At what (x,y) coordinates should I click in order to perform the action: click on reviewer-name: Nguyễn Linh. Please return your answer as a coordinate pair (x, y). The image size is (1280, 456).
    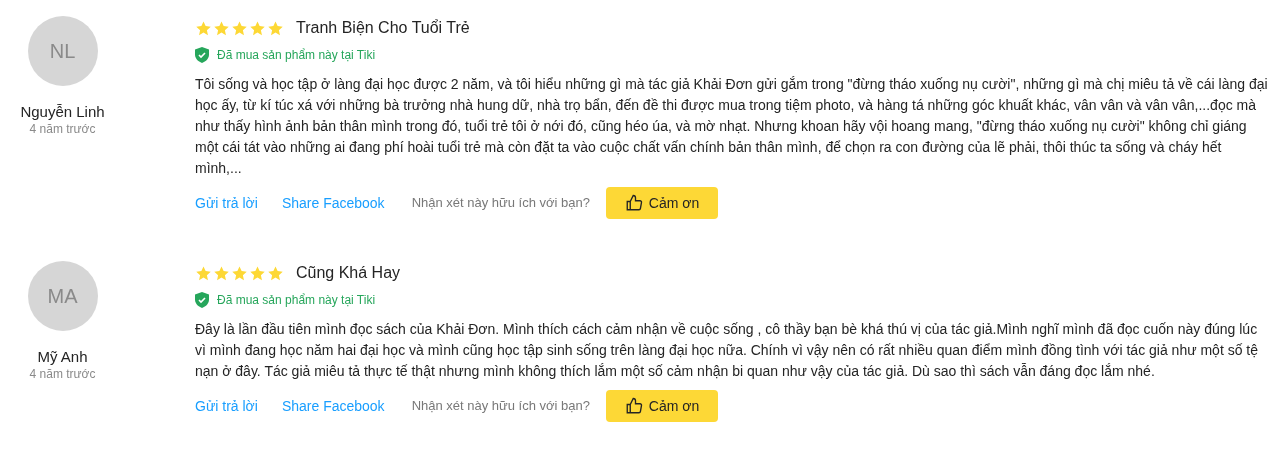
    Looking at the image, I should click on (62, 112).